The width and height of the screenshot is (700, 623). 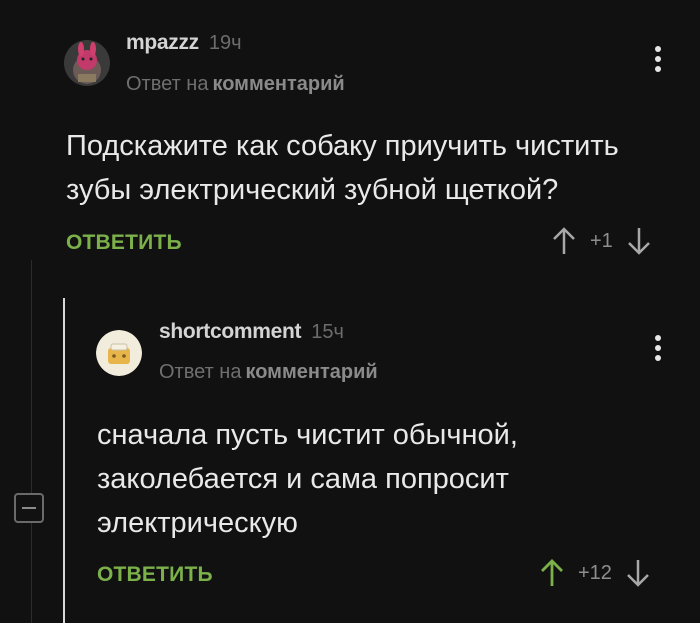 I want to click on comment-time: 19ч, so click(x=225, y=43).